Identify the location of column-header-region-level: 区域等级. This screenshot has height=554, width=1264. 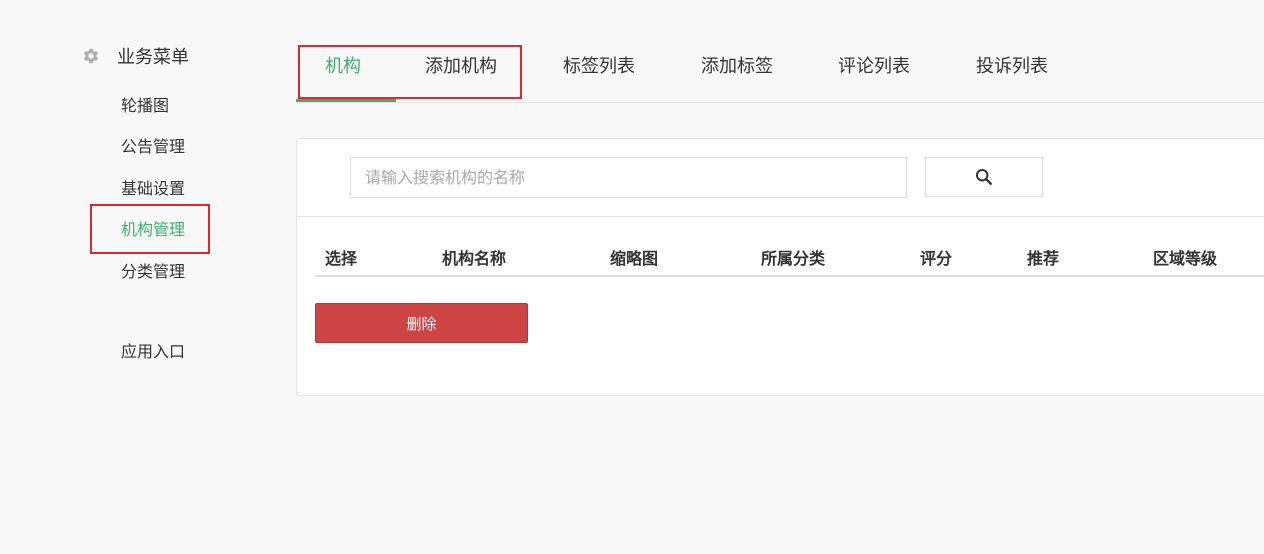
(1185, 258).